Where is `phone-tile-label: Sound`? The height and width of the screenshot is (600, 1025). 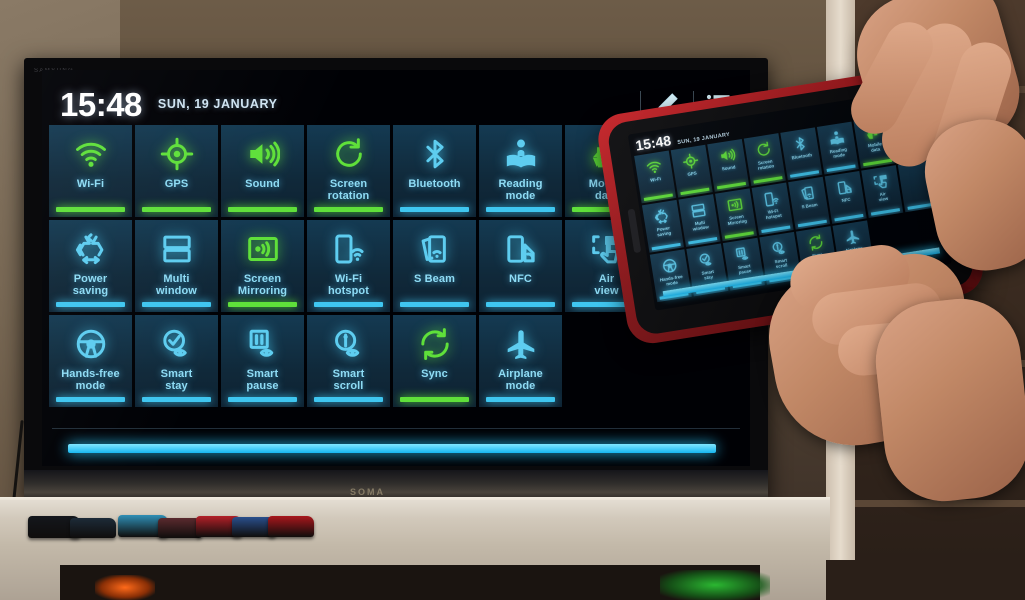 phone-tile-label: Sound is located at coordinates (728, 168).